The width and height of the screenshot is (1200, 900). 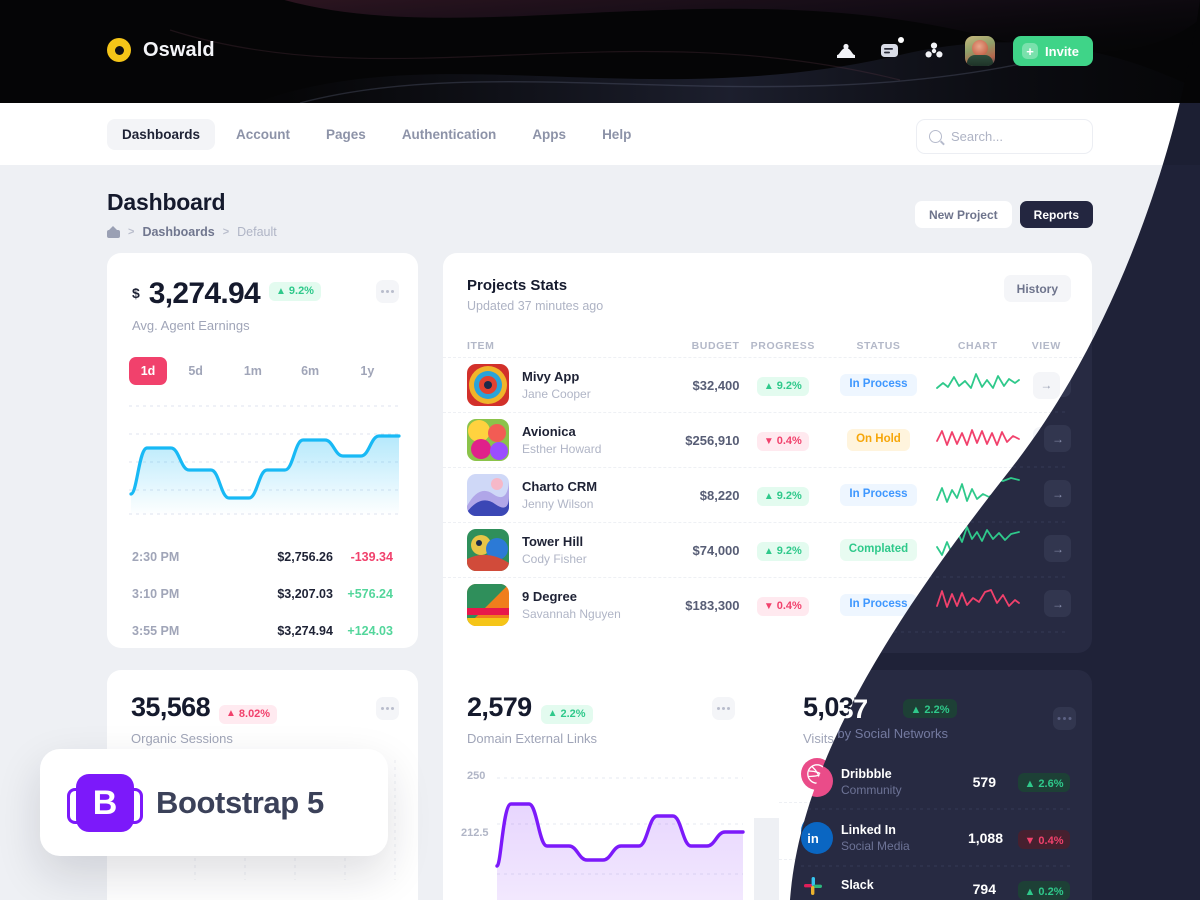 I want to click on breadcrumb-item-default: Default, so click(x=257, y=232).